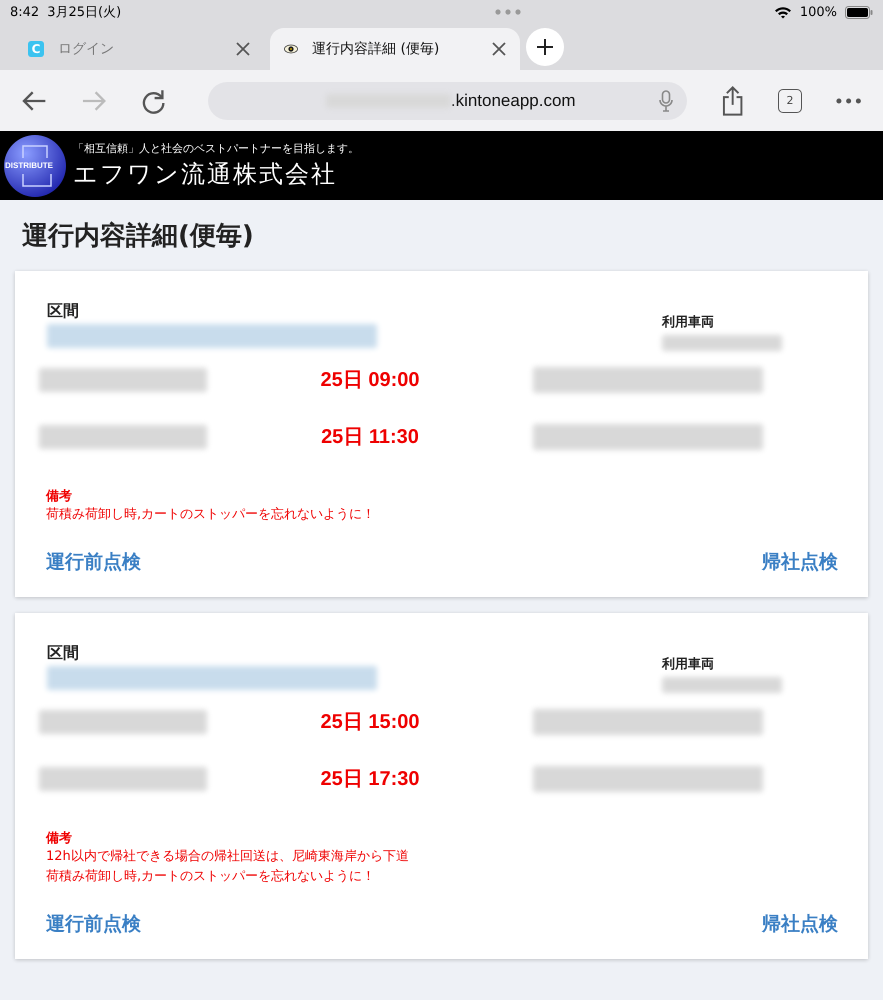  I want to click on time-value: 25日 17:30, so click(370, 779).